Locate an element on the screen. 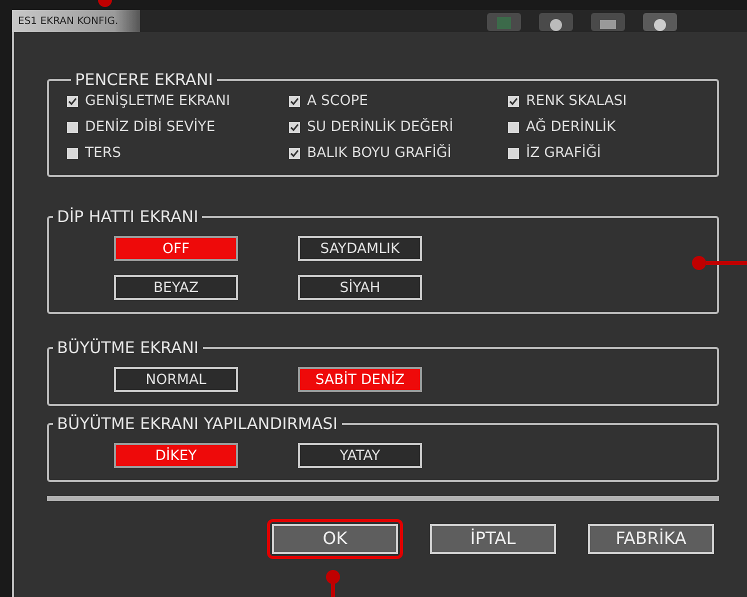 Image resolution: width=747 pixels, height=597 pixels. checkbox: SU DERİNLİK DEĞERİ is located at coordinates (398, 127).